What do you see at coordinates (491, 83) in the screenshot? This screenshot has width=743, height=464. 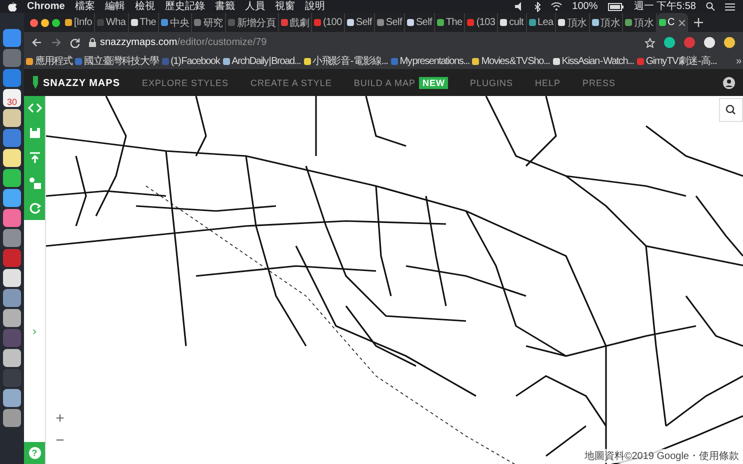 I see `nav-link: PLUGINS` at bounding box center [491, 83].